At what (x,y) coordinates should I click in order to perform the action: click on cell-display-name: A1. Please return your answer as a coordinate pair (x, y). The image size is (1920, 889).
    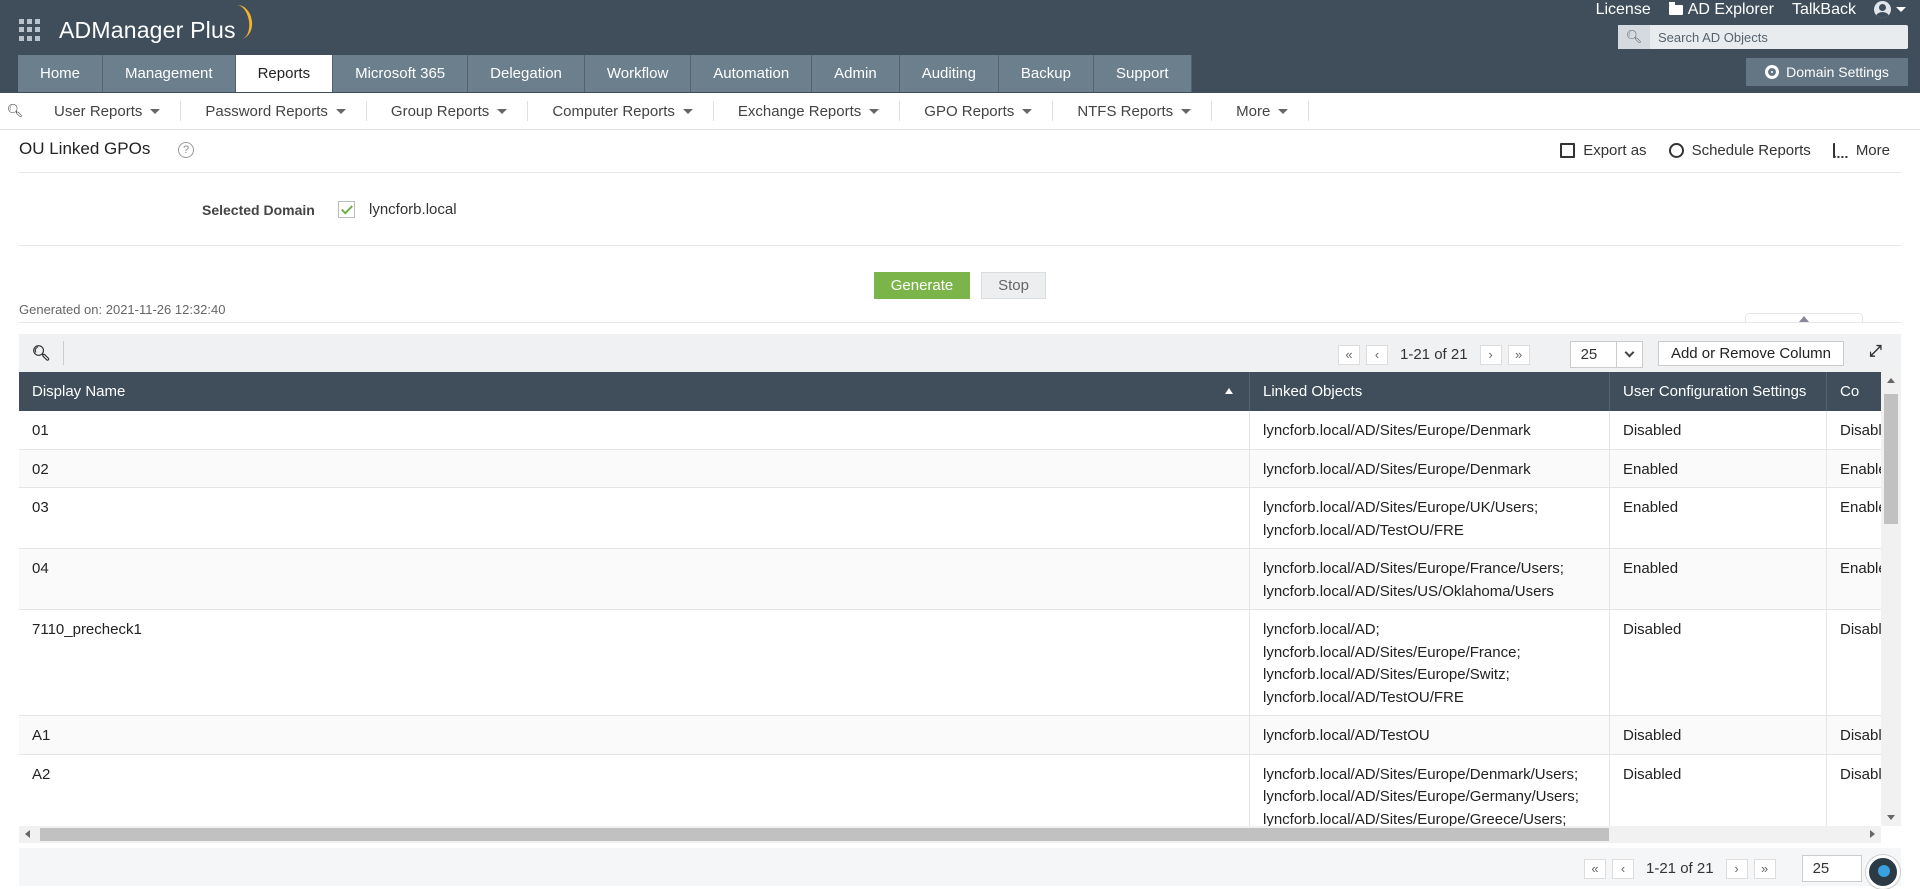
    Looking at the image, I should click on (634, 735).